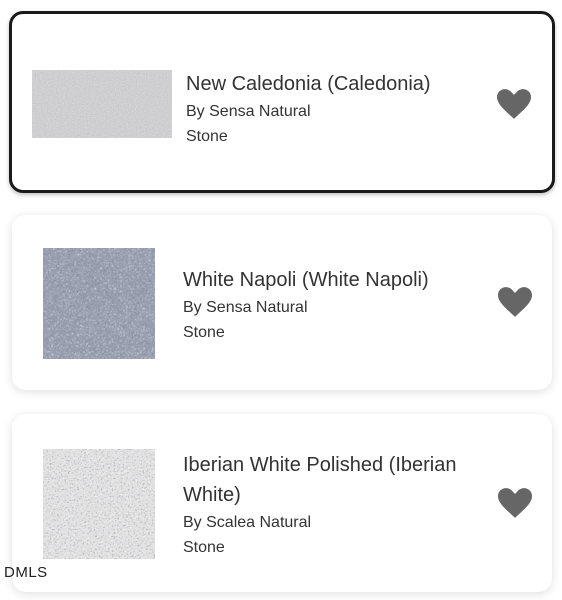 This screenshot has width=562, height=600. I want to click on material-brand: By Scalea Natural, so click(247, 522).